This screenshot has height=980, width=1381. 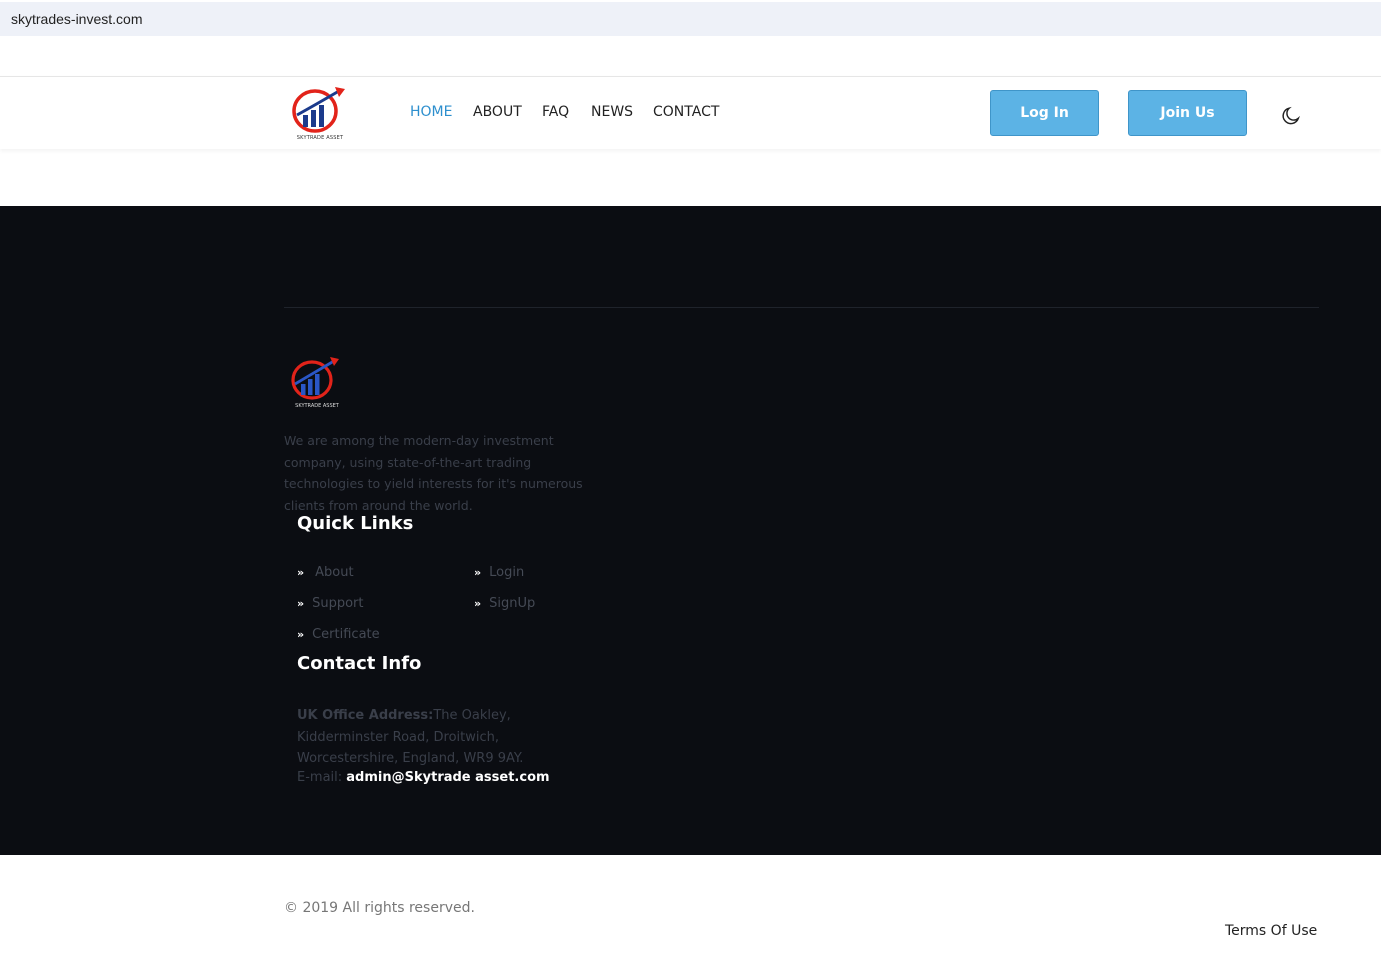 I want to click on email-label: E-mail:, so click(x=320, y=777).